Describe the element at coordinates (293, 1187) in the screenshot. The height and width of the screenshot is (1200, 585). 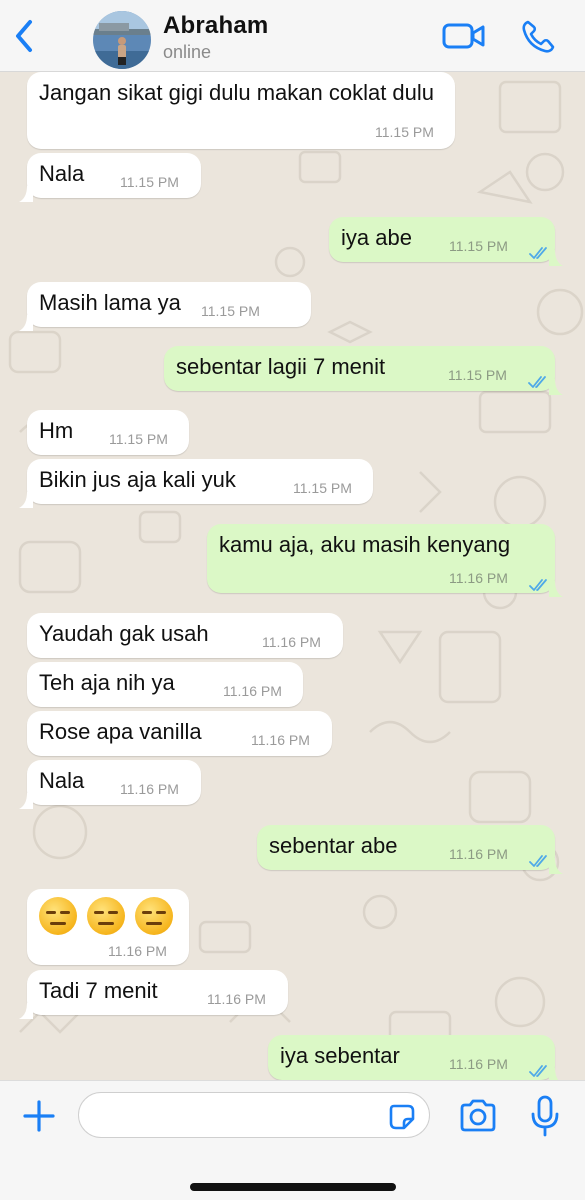
I see `home-indicator` at that location.